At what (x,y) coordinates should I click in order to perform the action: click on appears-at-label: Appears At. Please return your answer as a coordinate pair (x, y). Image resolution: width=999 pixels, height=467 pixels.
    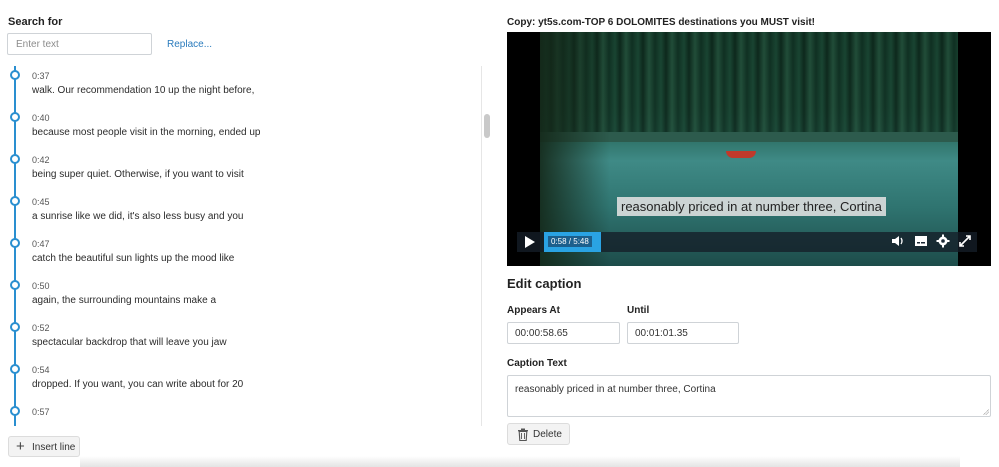
    Looking at the image, I should click on (533, 310).